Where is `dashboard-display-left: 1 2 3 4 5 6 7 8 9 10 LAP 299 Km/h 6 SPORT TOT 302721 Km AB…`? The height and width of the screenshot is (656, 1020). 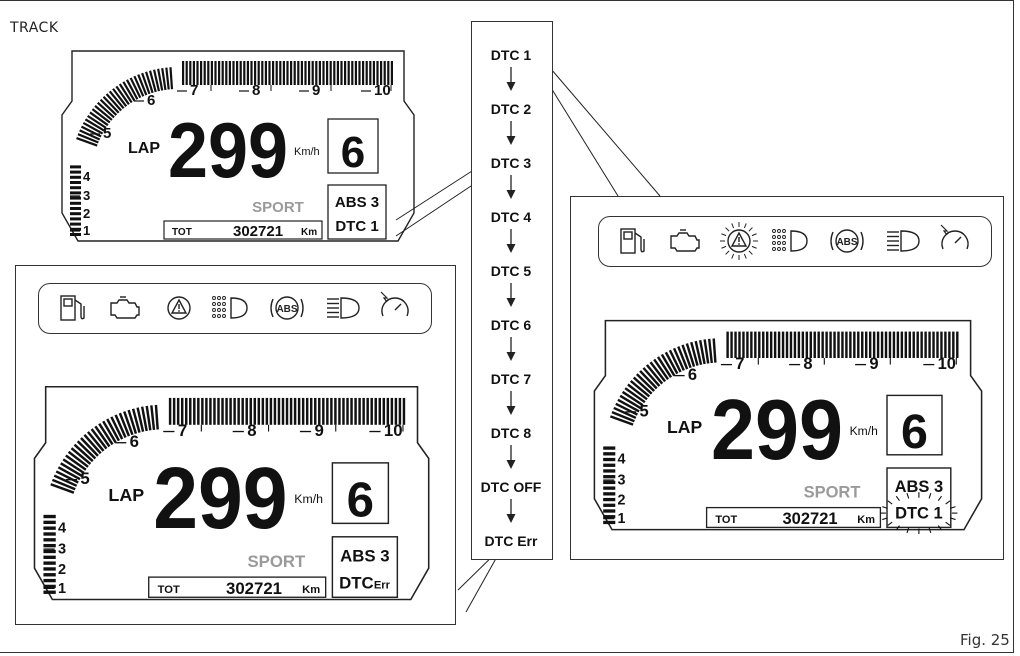 dashboard-display-left: 1 2 3 4 5 6 7 8 9 10 LAP 299 Km/h 6 SPORT TOT 302721 Km AB… is located at coordinates (231, 494).